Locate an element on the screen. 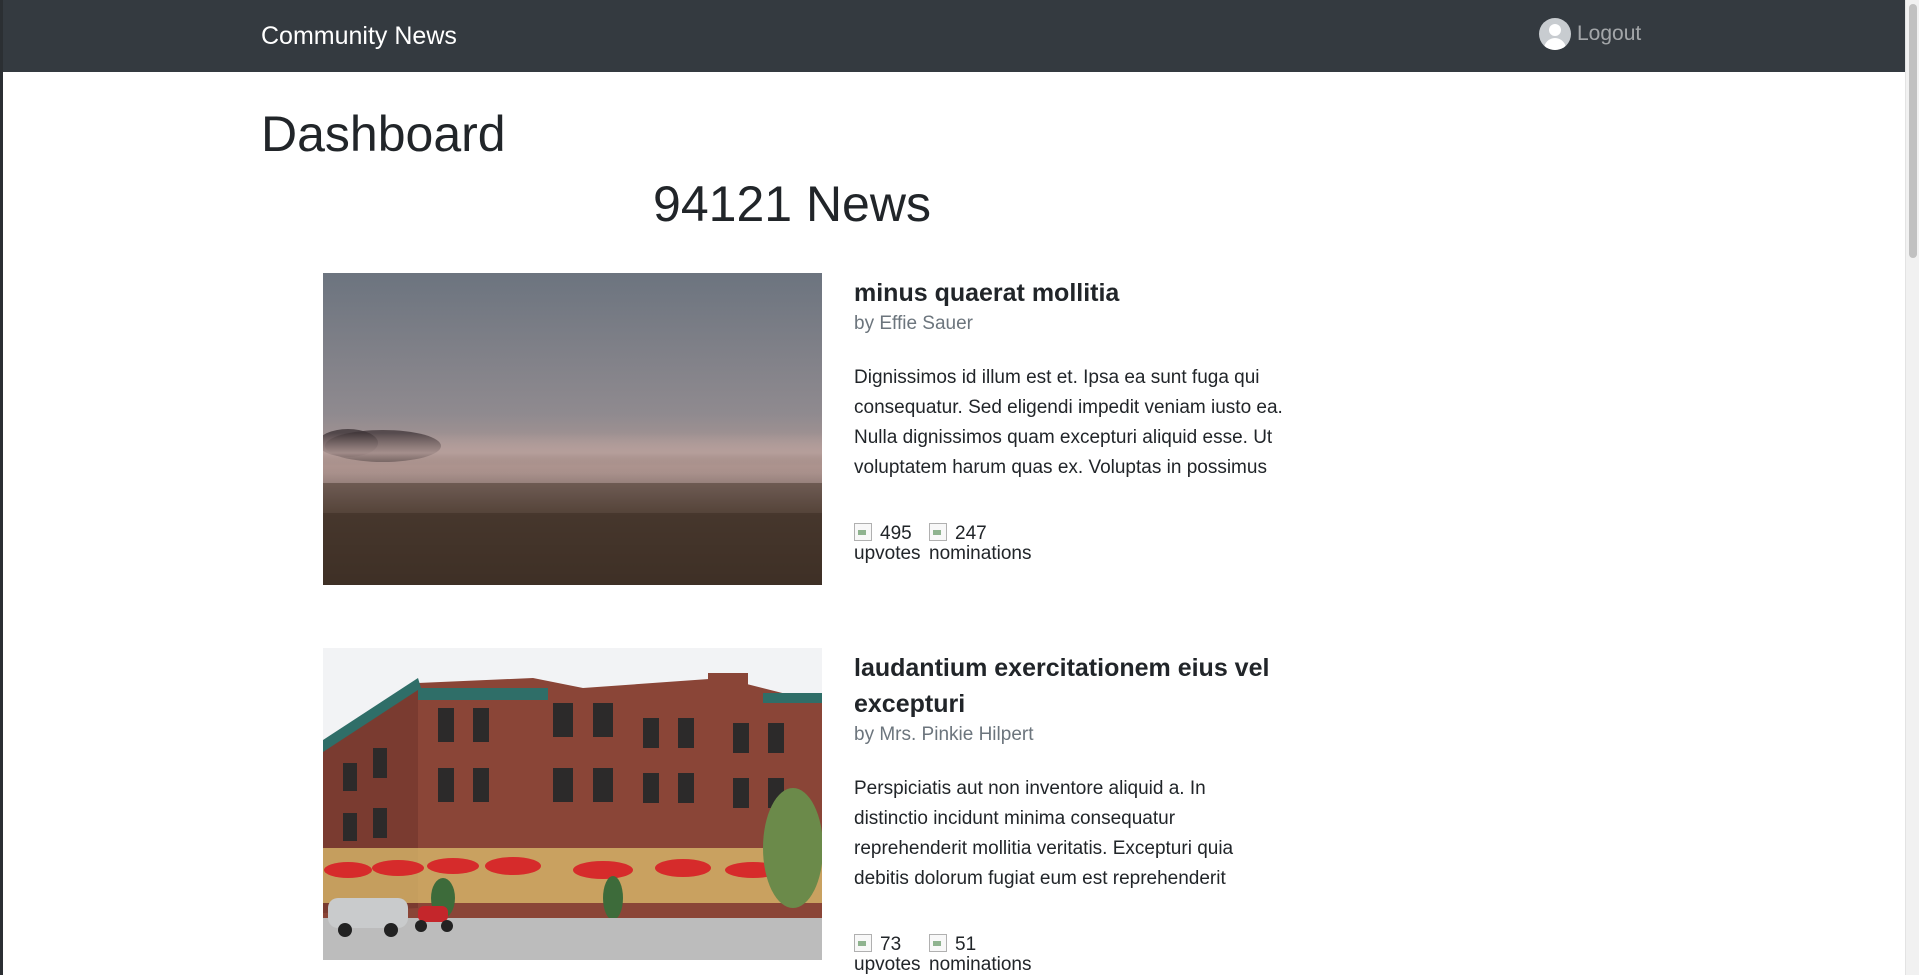  page-title: Dashboard is located at coordinates (383, 134).